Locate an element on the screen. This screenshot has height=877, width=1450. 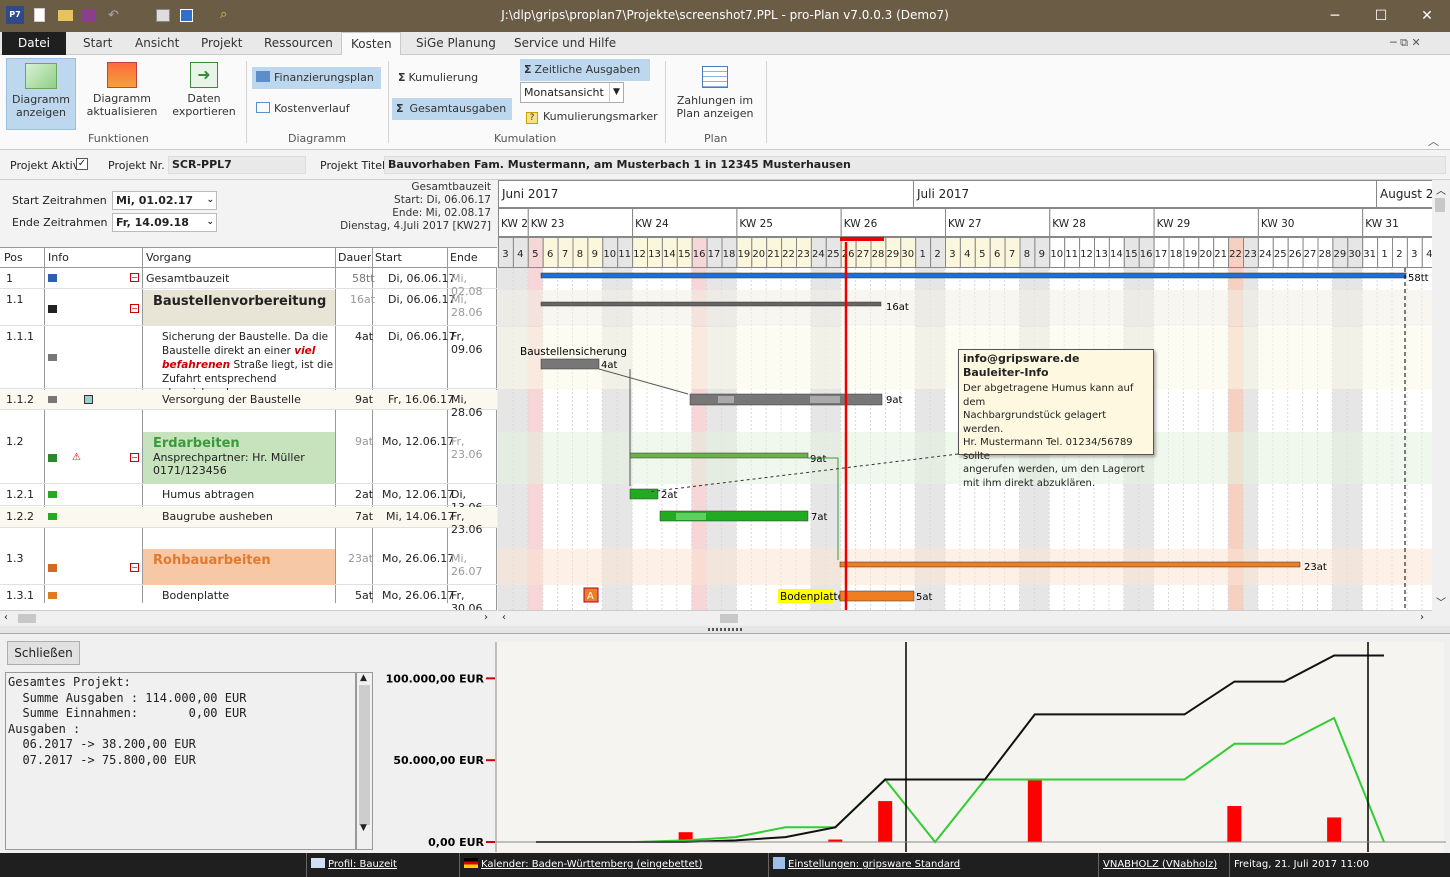
projekt-aktiv-checkbox: ✓ is located at coordinates (82, 164).